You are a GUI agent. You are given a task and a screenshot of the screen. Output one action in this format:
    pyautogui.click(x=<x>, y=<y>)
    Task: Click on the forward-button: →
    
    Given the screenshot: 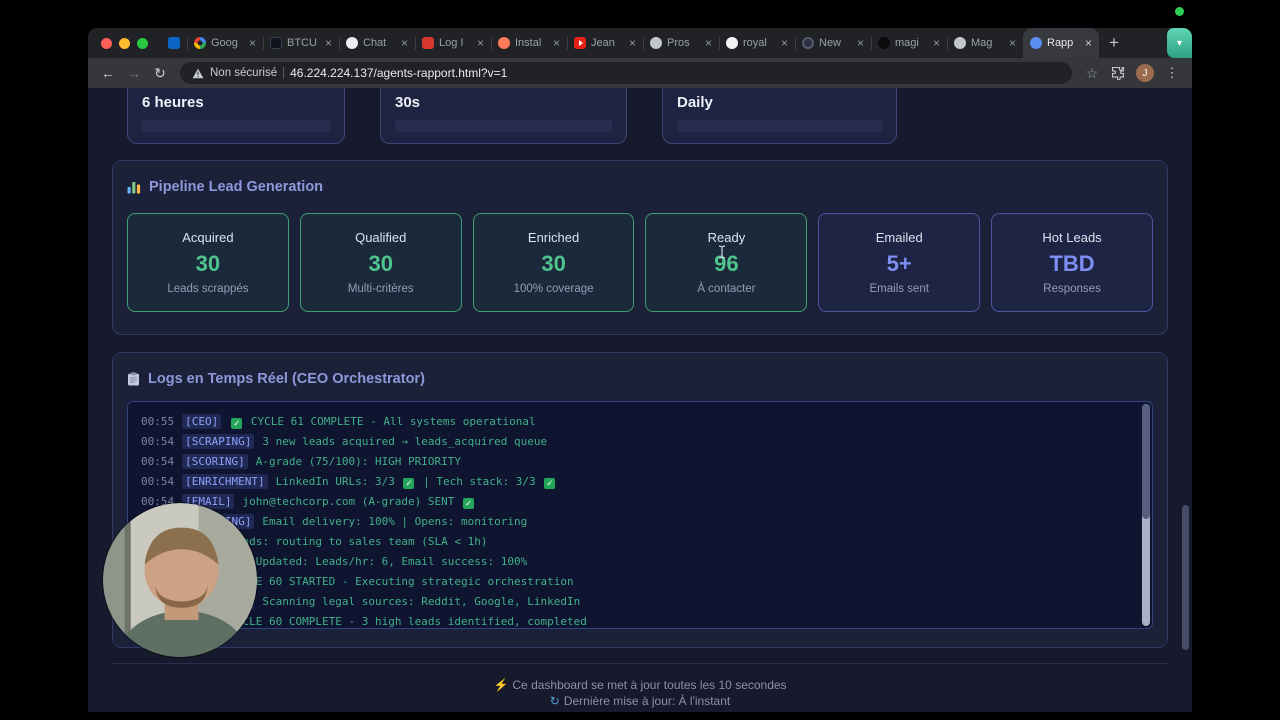 What is the action you would take?
    pyautogui.click(x=134, y=73)
    